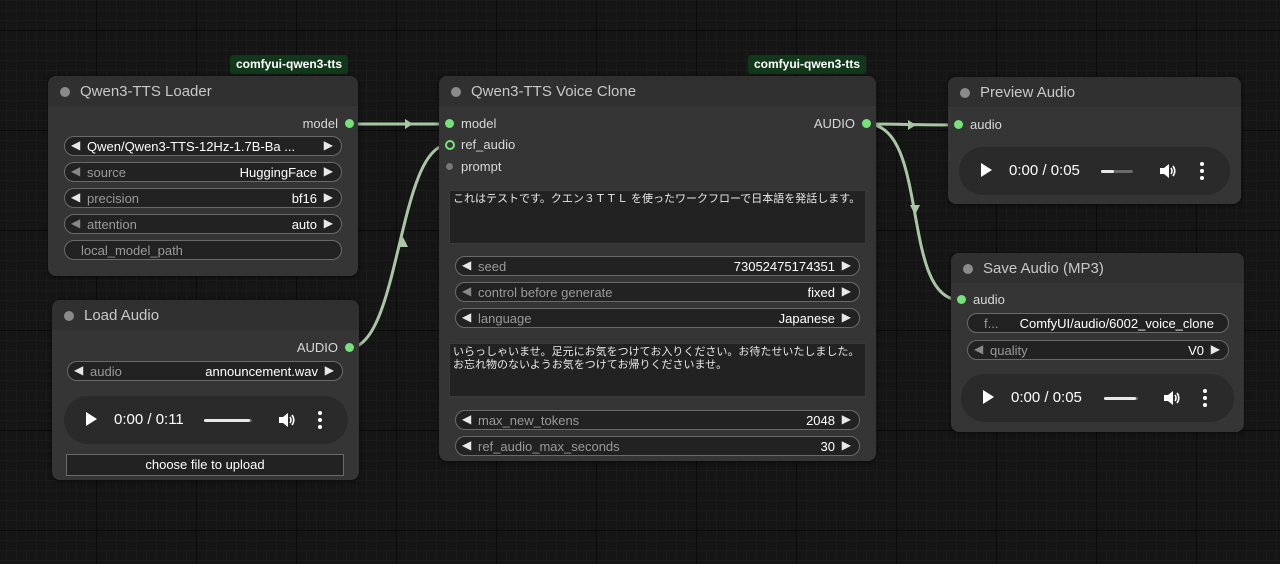 This screenshot has height=564, width=1280. Describe the element at coordinates (122, 315) in the screenshot. I see `node-title: Load Audio` at that location.